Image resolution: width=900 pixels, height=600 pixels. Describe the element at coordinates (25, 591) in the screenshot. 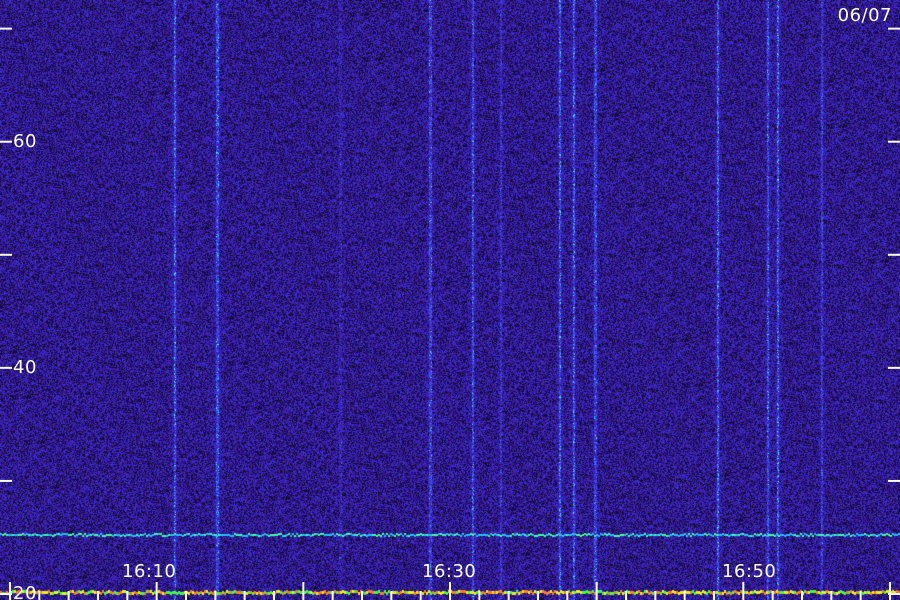

I see `y-tick-label: 20` at that location.